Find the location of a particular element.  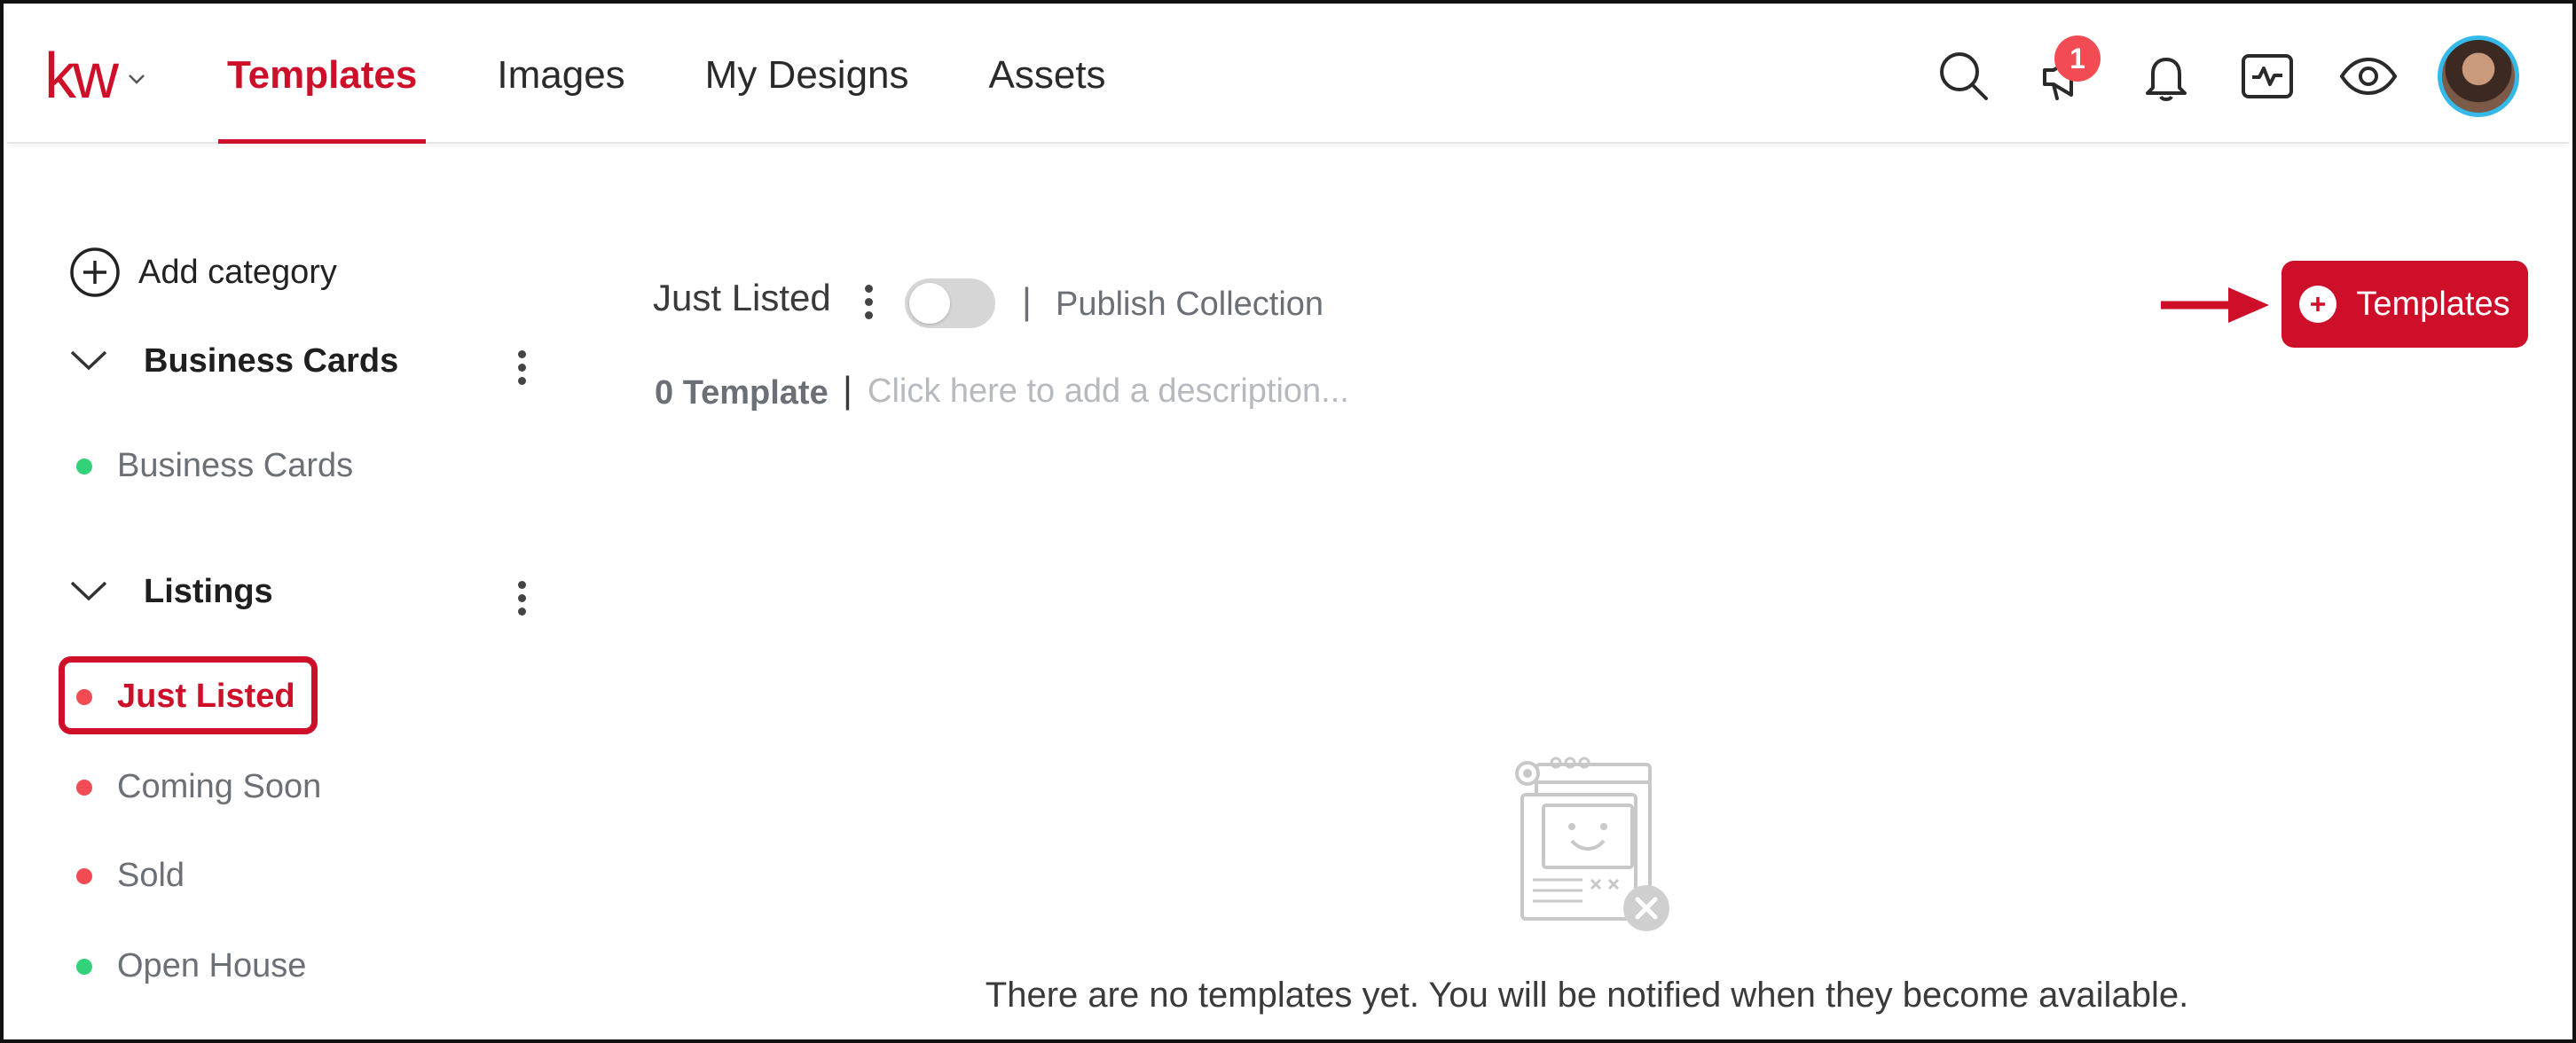

plus-icon is located at coordinates (2318, 304).